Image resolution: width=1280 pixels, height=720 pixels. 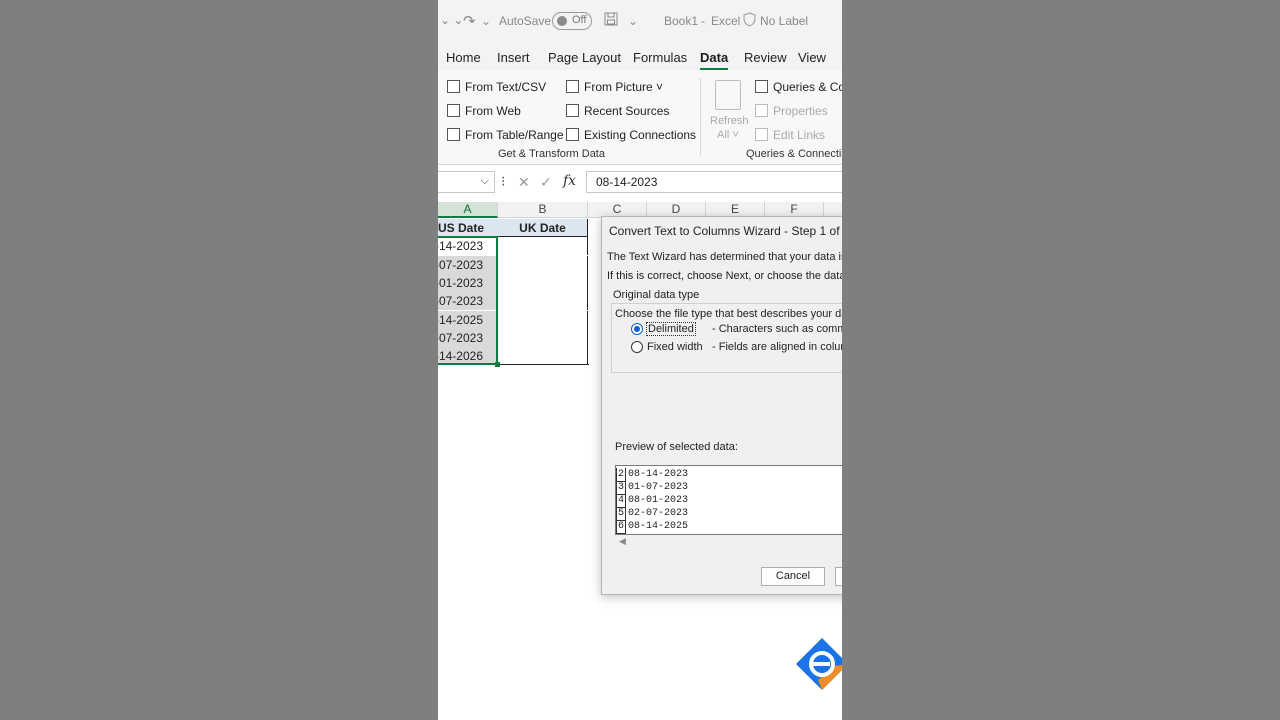 I want to click on preview-row: 2 08-14-2023, so click(x=652, y=475).